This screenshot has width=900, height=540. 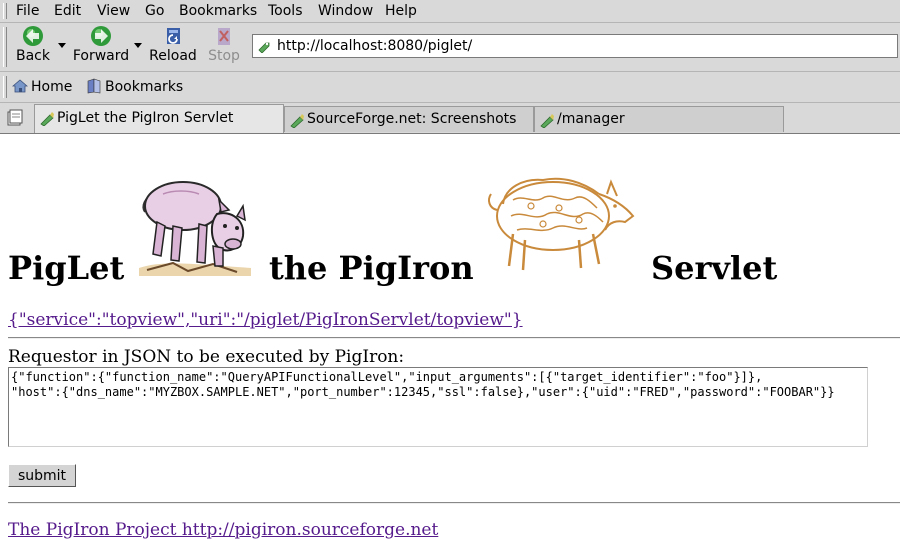 What do you see at coordinates (33, 56) in the screenshot?
I see `back-label: Back` at bounding box center [33, 56].